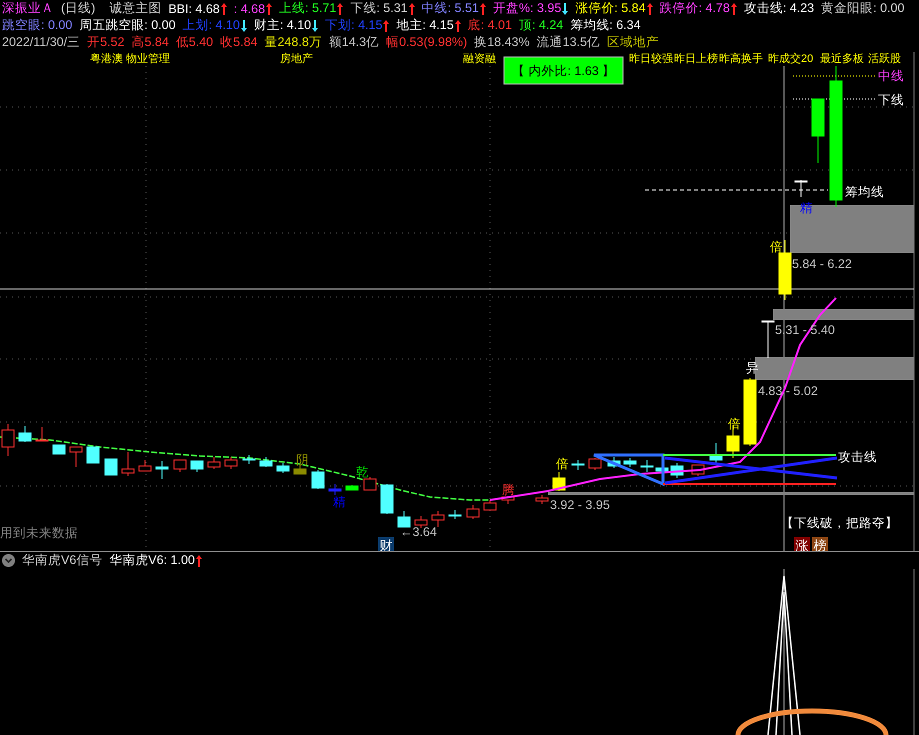 Image resolution: width=919 pixels, height=735 pixels. Describe the element at coordinates (127, 25) in the screenshot. I see `indicator-value: 周五跳空眼: 0.00` at that location.